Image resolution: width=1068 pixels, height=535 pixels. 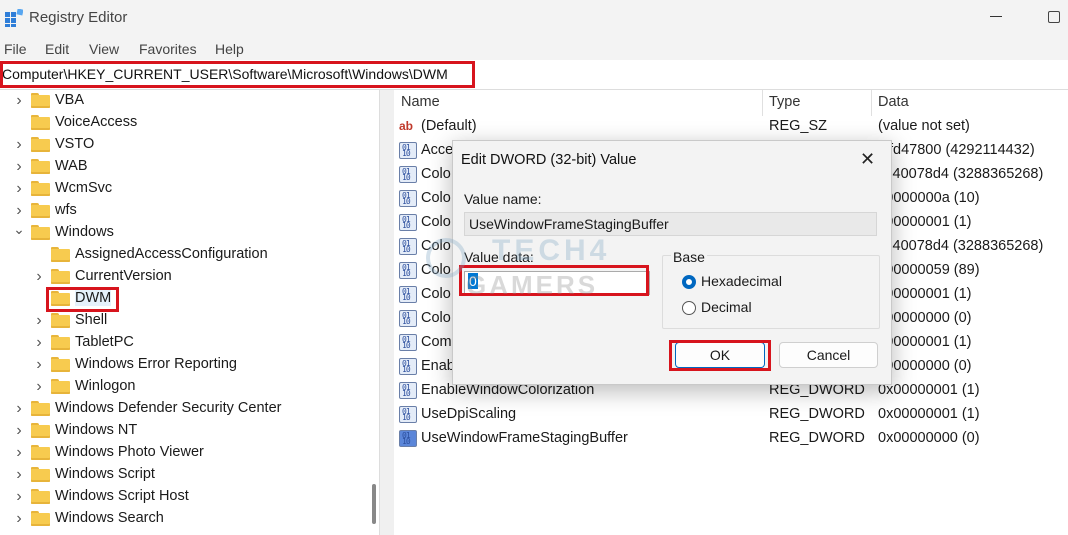 What do you see at coordinates (689, 308) in the screenshot?
I see `decimal-radio` at bounding box center [689, 308].